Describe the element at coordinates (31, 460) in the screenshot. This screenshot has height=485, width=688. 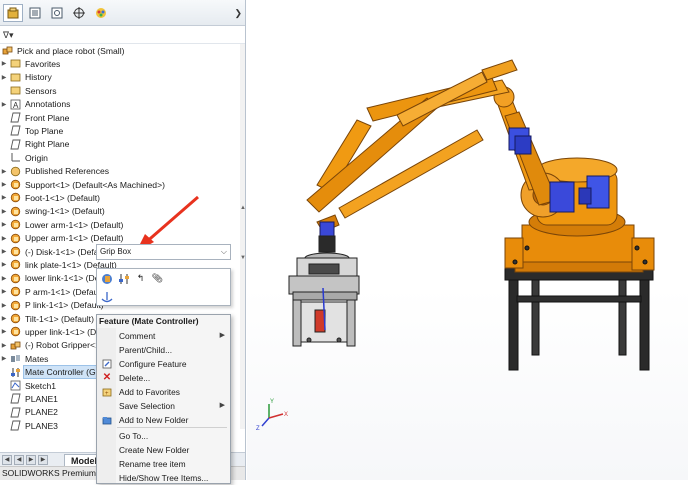
I see `next-tab-icon: ▶` at that location.